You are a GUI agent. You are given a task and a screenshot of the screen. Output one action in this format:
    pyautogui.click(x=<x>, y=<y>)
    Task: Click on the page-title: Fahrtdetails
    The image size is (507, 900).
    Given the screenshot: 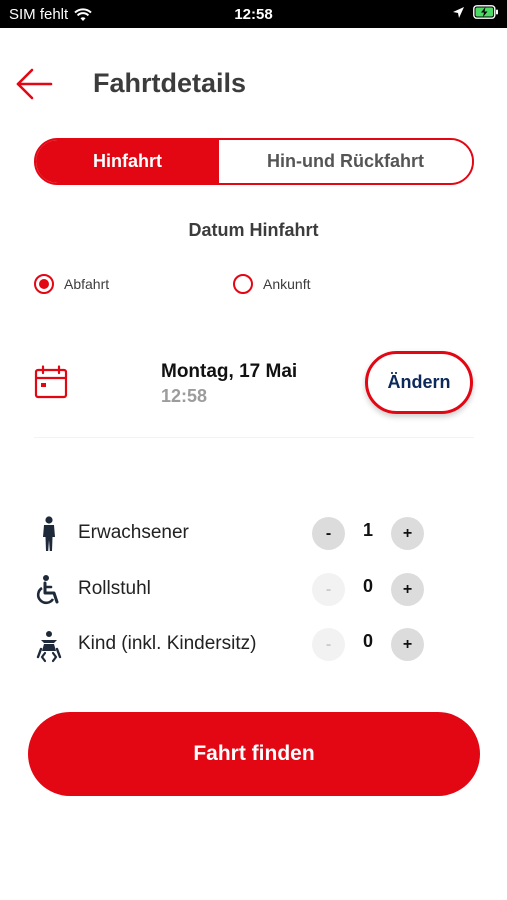 What is the action you would take?
    pyautogui.click(x=170, y=83)
    